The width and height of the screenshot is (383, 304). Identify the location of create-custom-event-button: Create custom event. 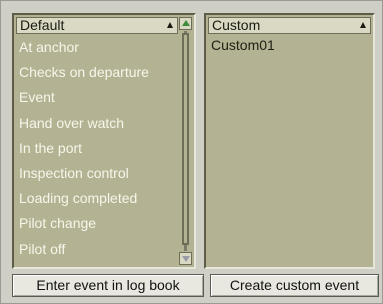
(294, 285).